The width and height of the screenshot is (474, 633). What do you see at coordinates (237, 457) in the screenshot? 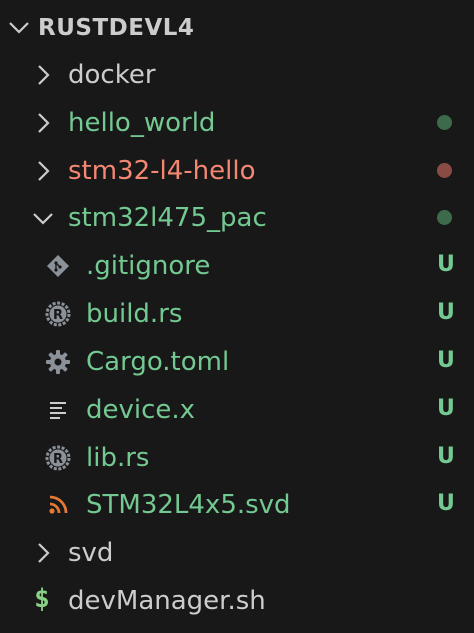
I see `tree-item-lib-rs: R lib.rs U` at bounding box center [237, 457].